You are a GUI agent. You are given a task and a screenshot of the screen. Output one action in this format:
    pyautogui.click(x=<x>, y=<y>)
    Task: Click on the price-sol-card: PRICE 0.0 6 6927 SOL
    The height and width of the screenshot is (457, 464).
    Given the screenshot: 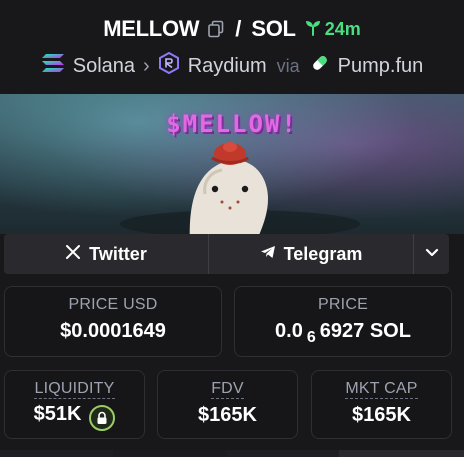 What is the action you would take?
    pyautogui.click(x=343, y=321)
    